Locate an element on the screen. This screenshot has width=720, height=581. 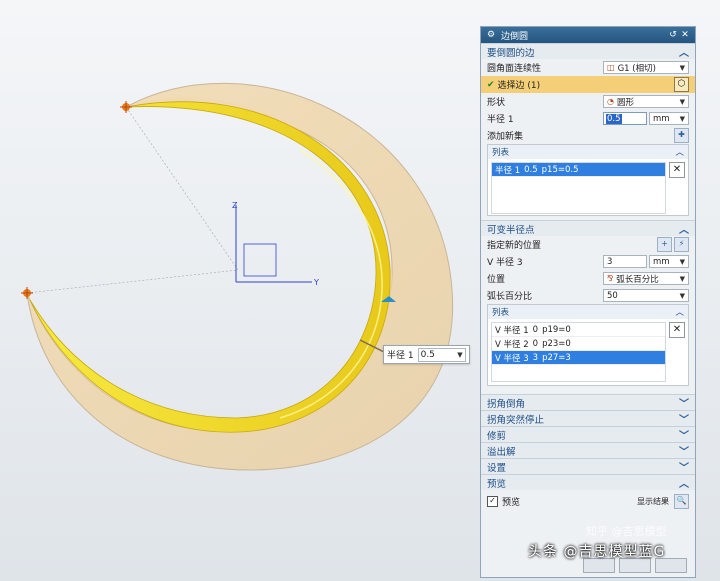
new-location-row: 指定新的位置 + ⚡ is located at coordinates (588, 244).